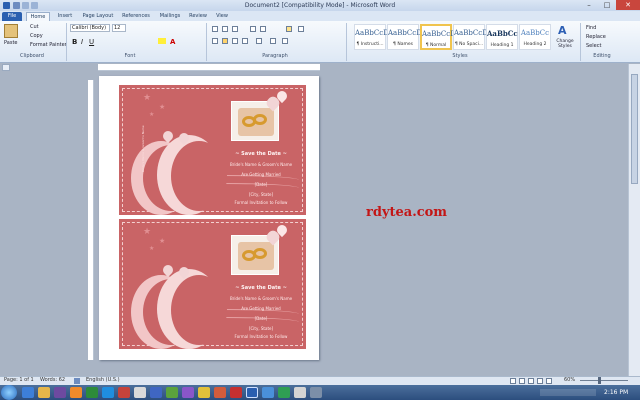 This screenshot has height=400, width=640. What do you see at coordinates (6, 5) in the screenshot?
I see `word-app-icon` at bounding box center [6, 5].